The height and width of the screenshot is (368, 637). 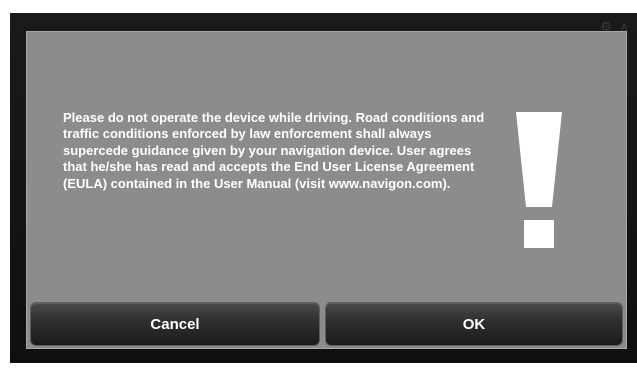 I want to click on exclamation-icon, so click(x=539, y=180).